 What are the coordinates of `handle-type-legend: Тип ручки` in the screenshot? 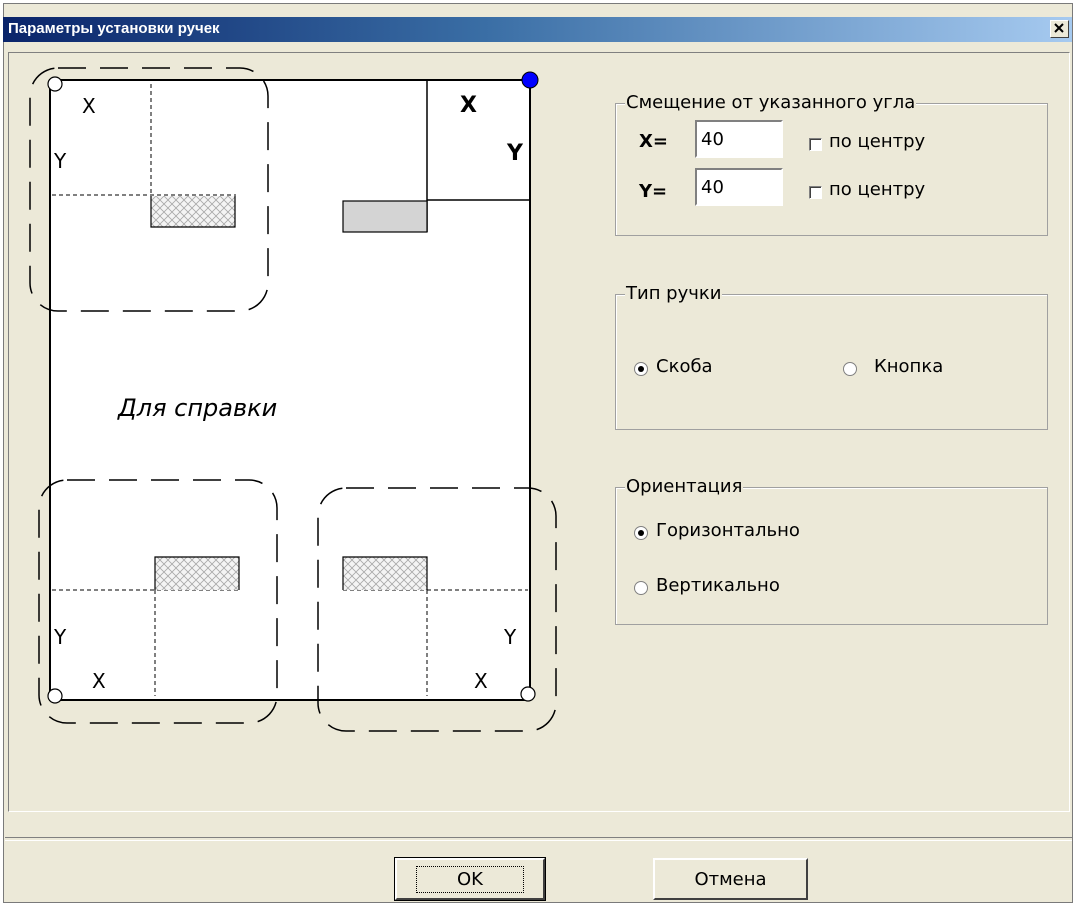 It's located at (674, 293).